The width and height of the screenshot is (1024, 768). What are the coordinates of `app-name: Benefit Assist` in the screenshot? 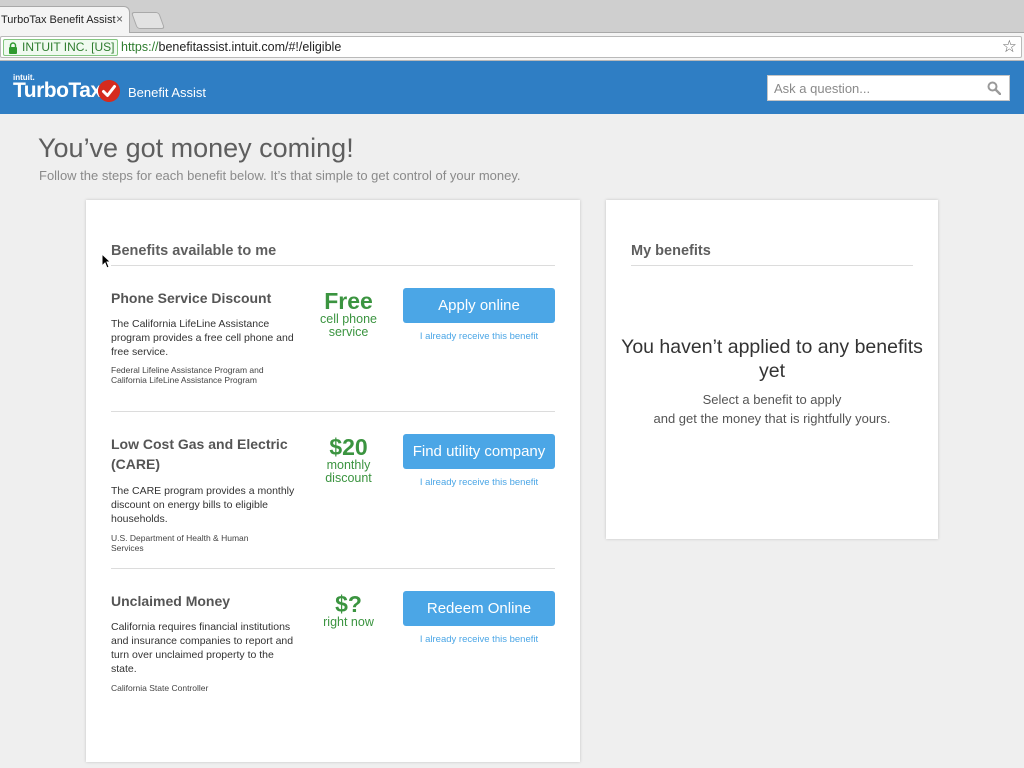 It's located at (167, 92).